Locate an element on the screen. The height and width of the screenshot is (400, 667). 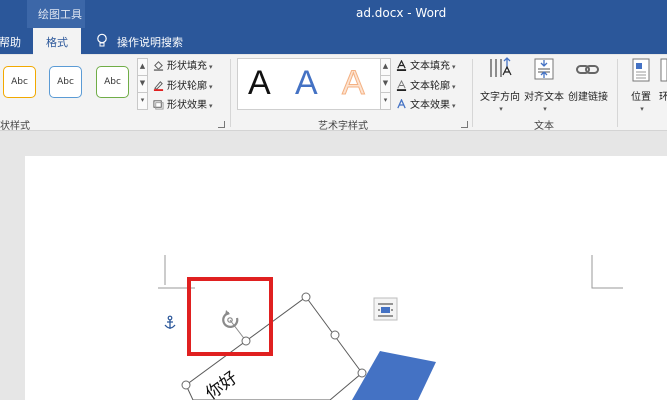
layout-options-icon is located at coordinates (385, 309).